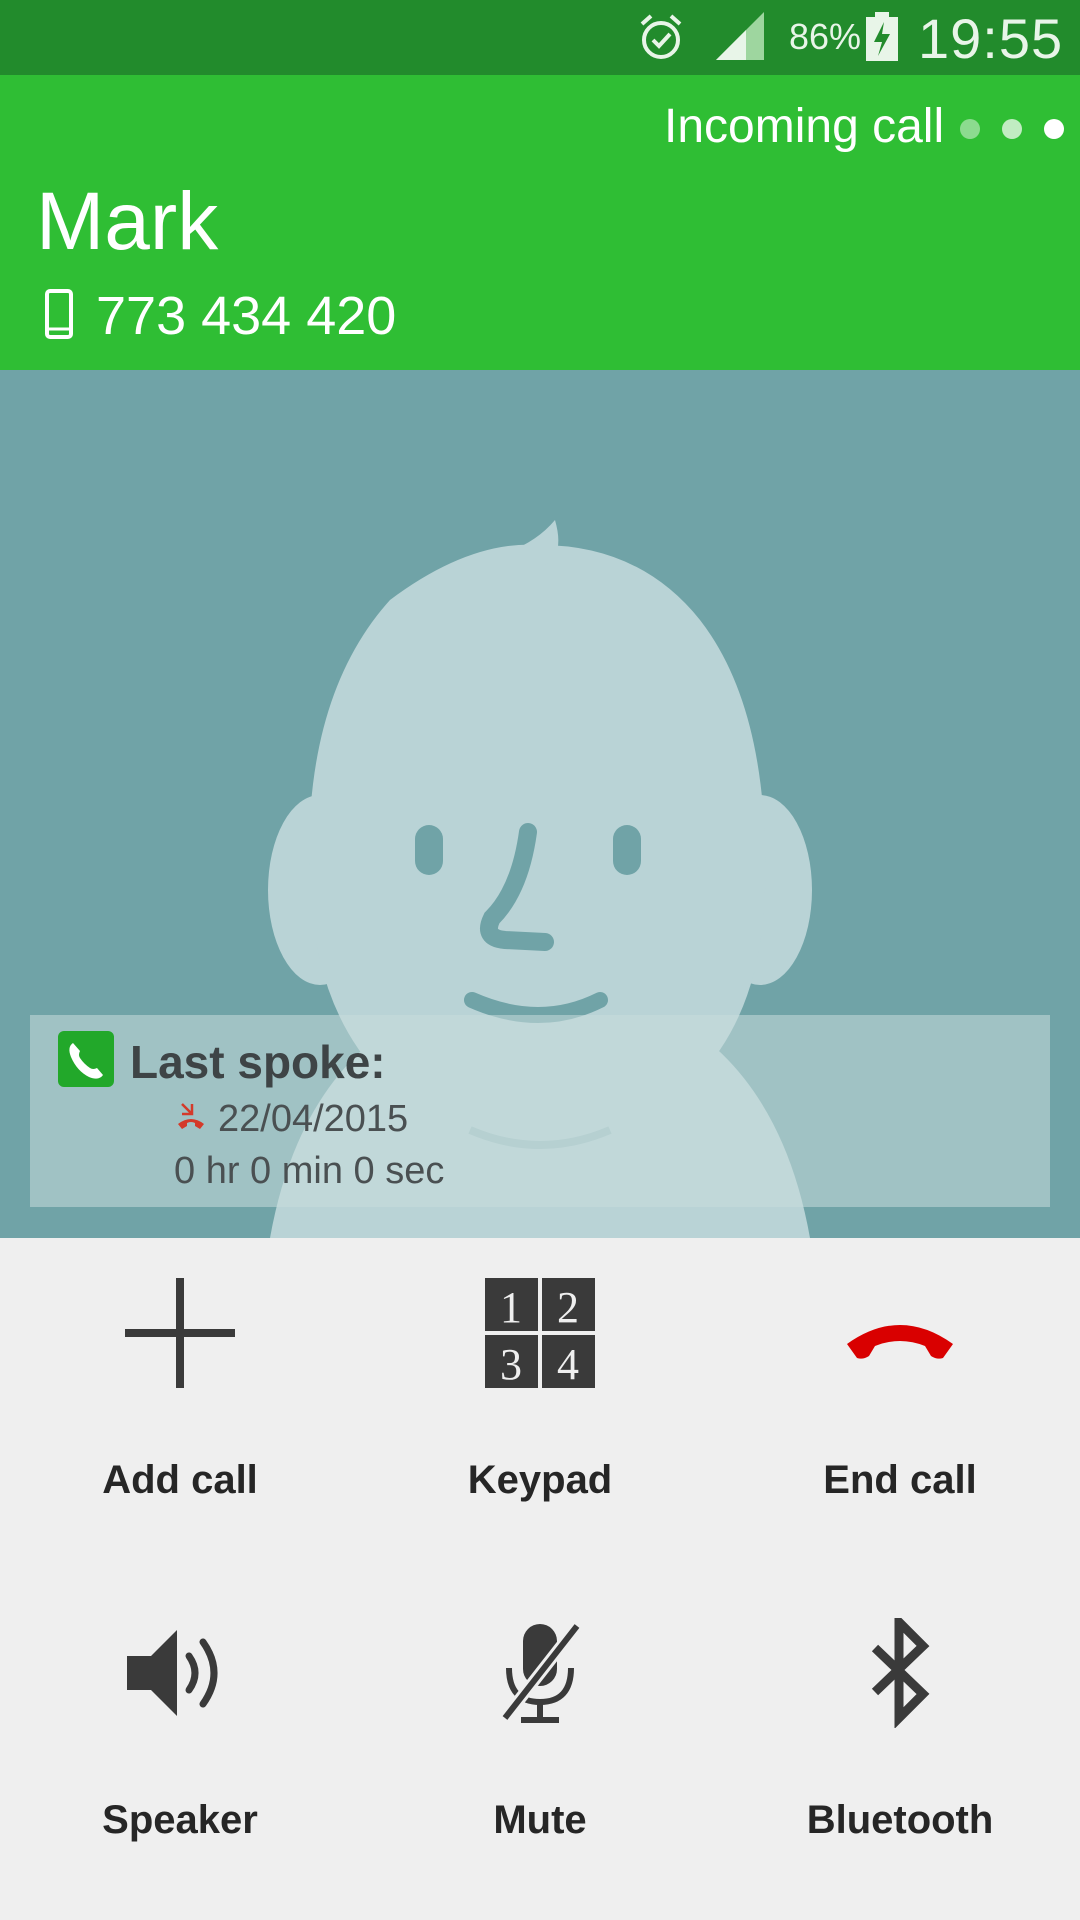 This screenshot has width=1080, height=1920. Describe the element at coordinates (309, 1171) in the screenshot. I see `last-spoke-duration: 0 hr 0 min 0 sec` at that location.